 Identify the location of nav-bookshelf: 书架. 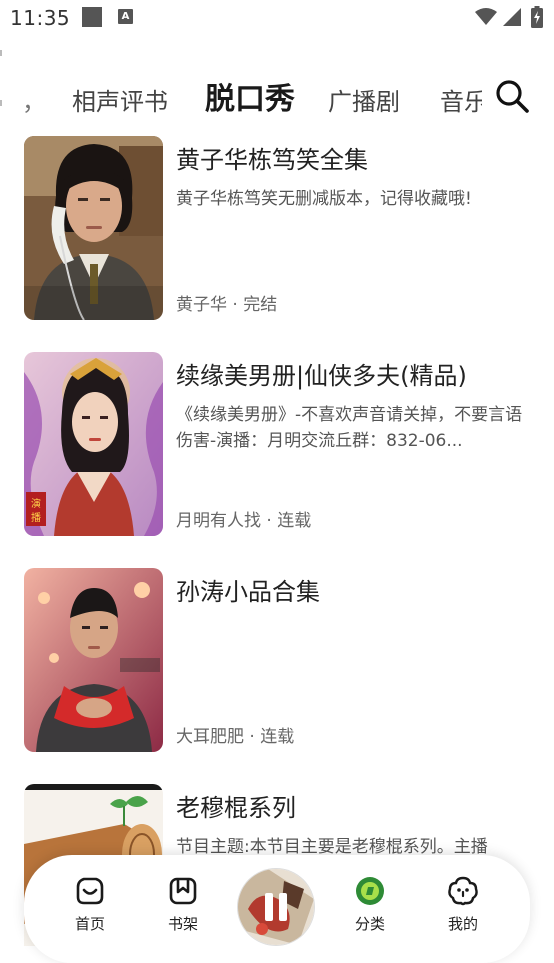
(183, 904).